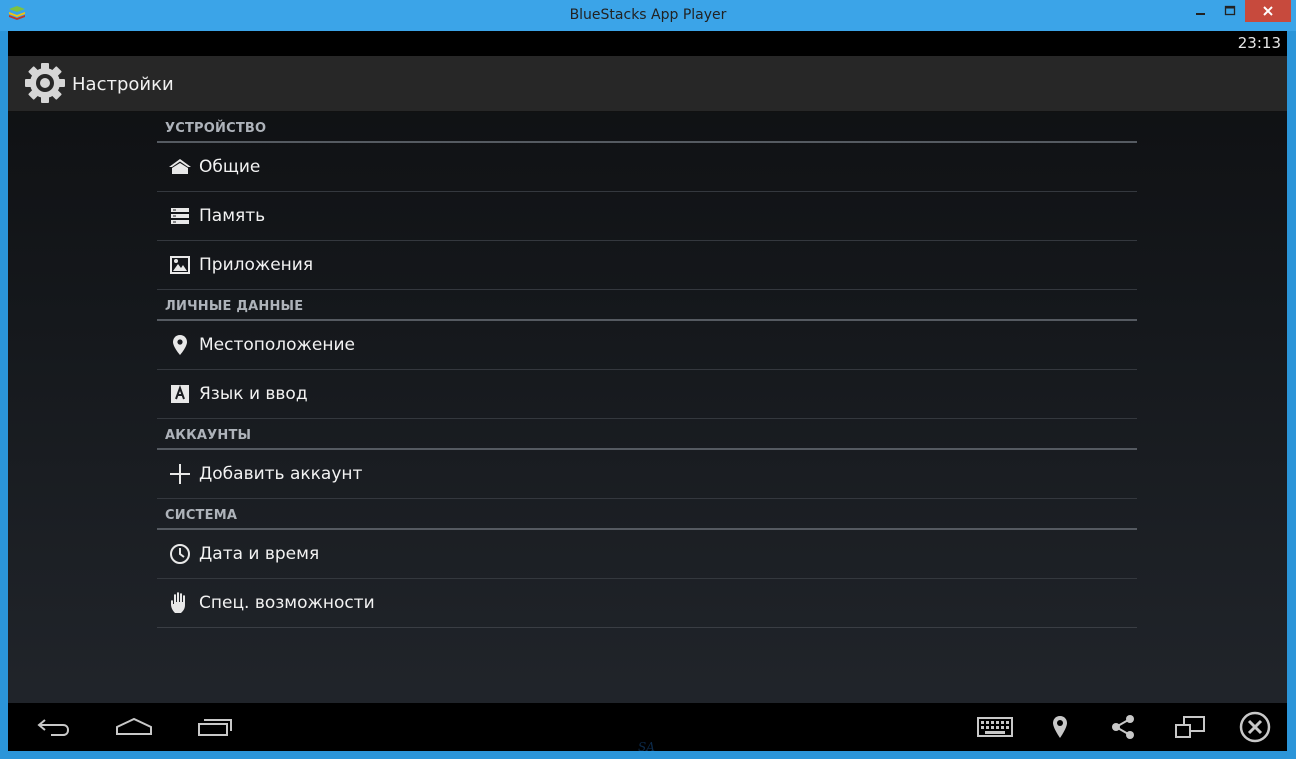 This screenshot has height=759, width=1296. What do you see at coordinates (647, 84) in the screenshot?
I see `action-bar: Настройки` at bounding box center [647, 84].